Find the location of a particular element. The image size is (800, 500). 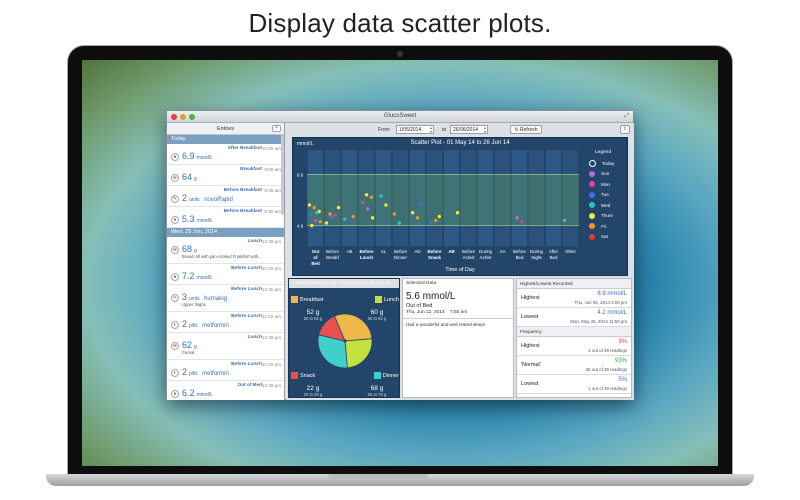

carb-meal: Snack 22 g 20 to 40 g is located at coordinates (313, 382).